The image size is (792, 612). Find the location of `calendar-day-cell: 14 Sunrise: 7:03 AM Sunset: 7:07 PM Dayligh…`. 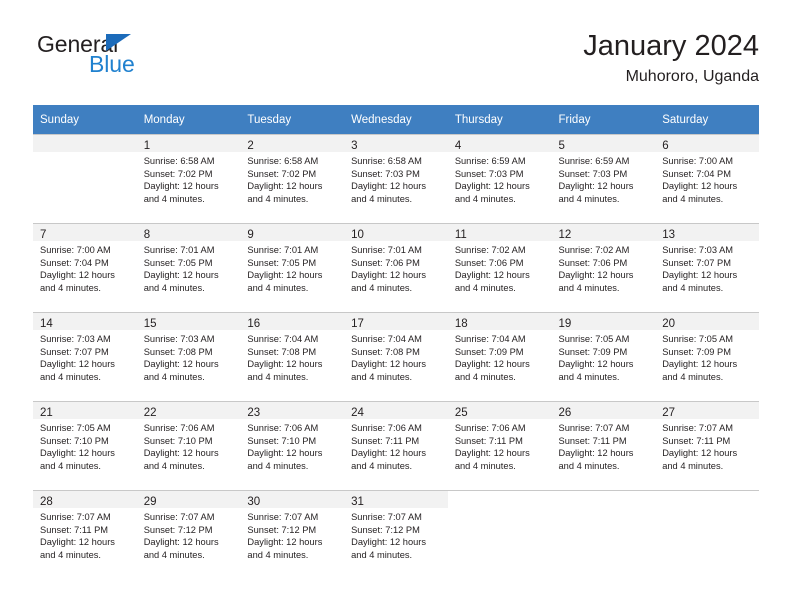

calendar-day-cell: 14 Sunrise: 7:03 AM Sunset: 7:07 PM Dayligh… is located at coordinates (85, 356).